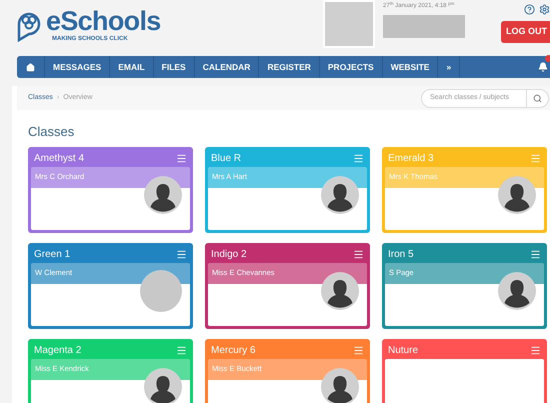  Describe the element at coordinates (289, 67) in the screenshot. I see `nav-tab: REGISTER` at that location.